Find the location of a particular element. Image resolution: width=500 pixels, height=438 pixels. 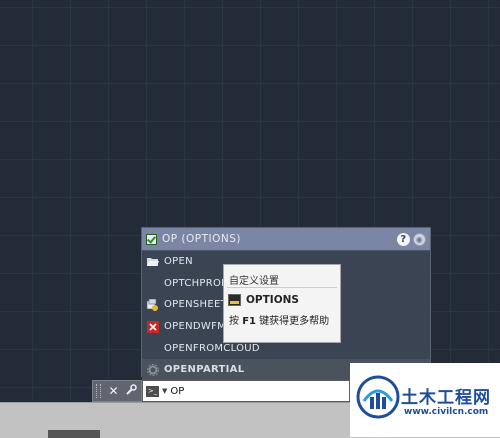

autocomplete-item-label: OPENPARTIAL is located at coordinates (204, 370).